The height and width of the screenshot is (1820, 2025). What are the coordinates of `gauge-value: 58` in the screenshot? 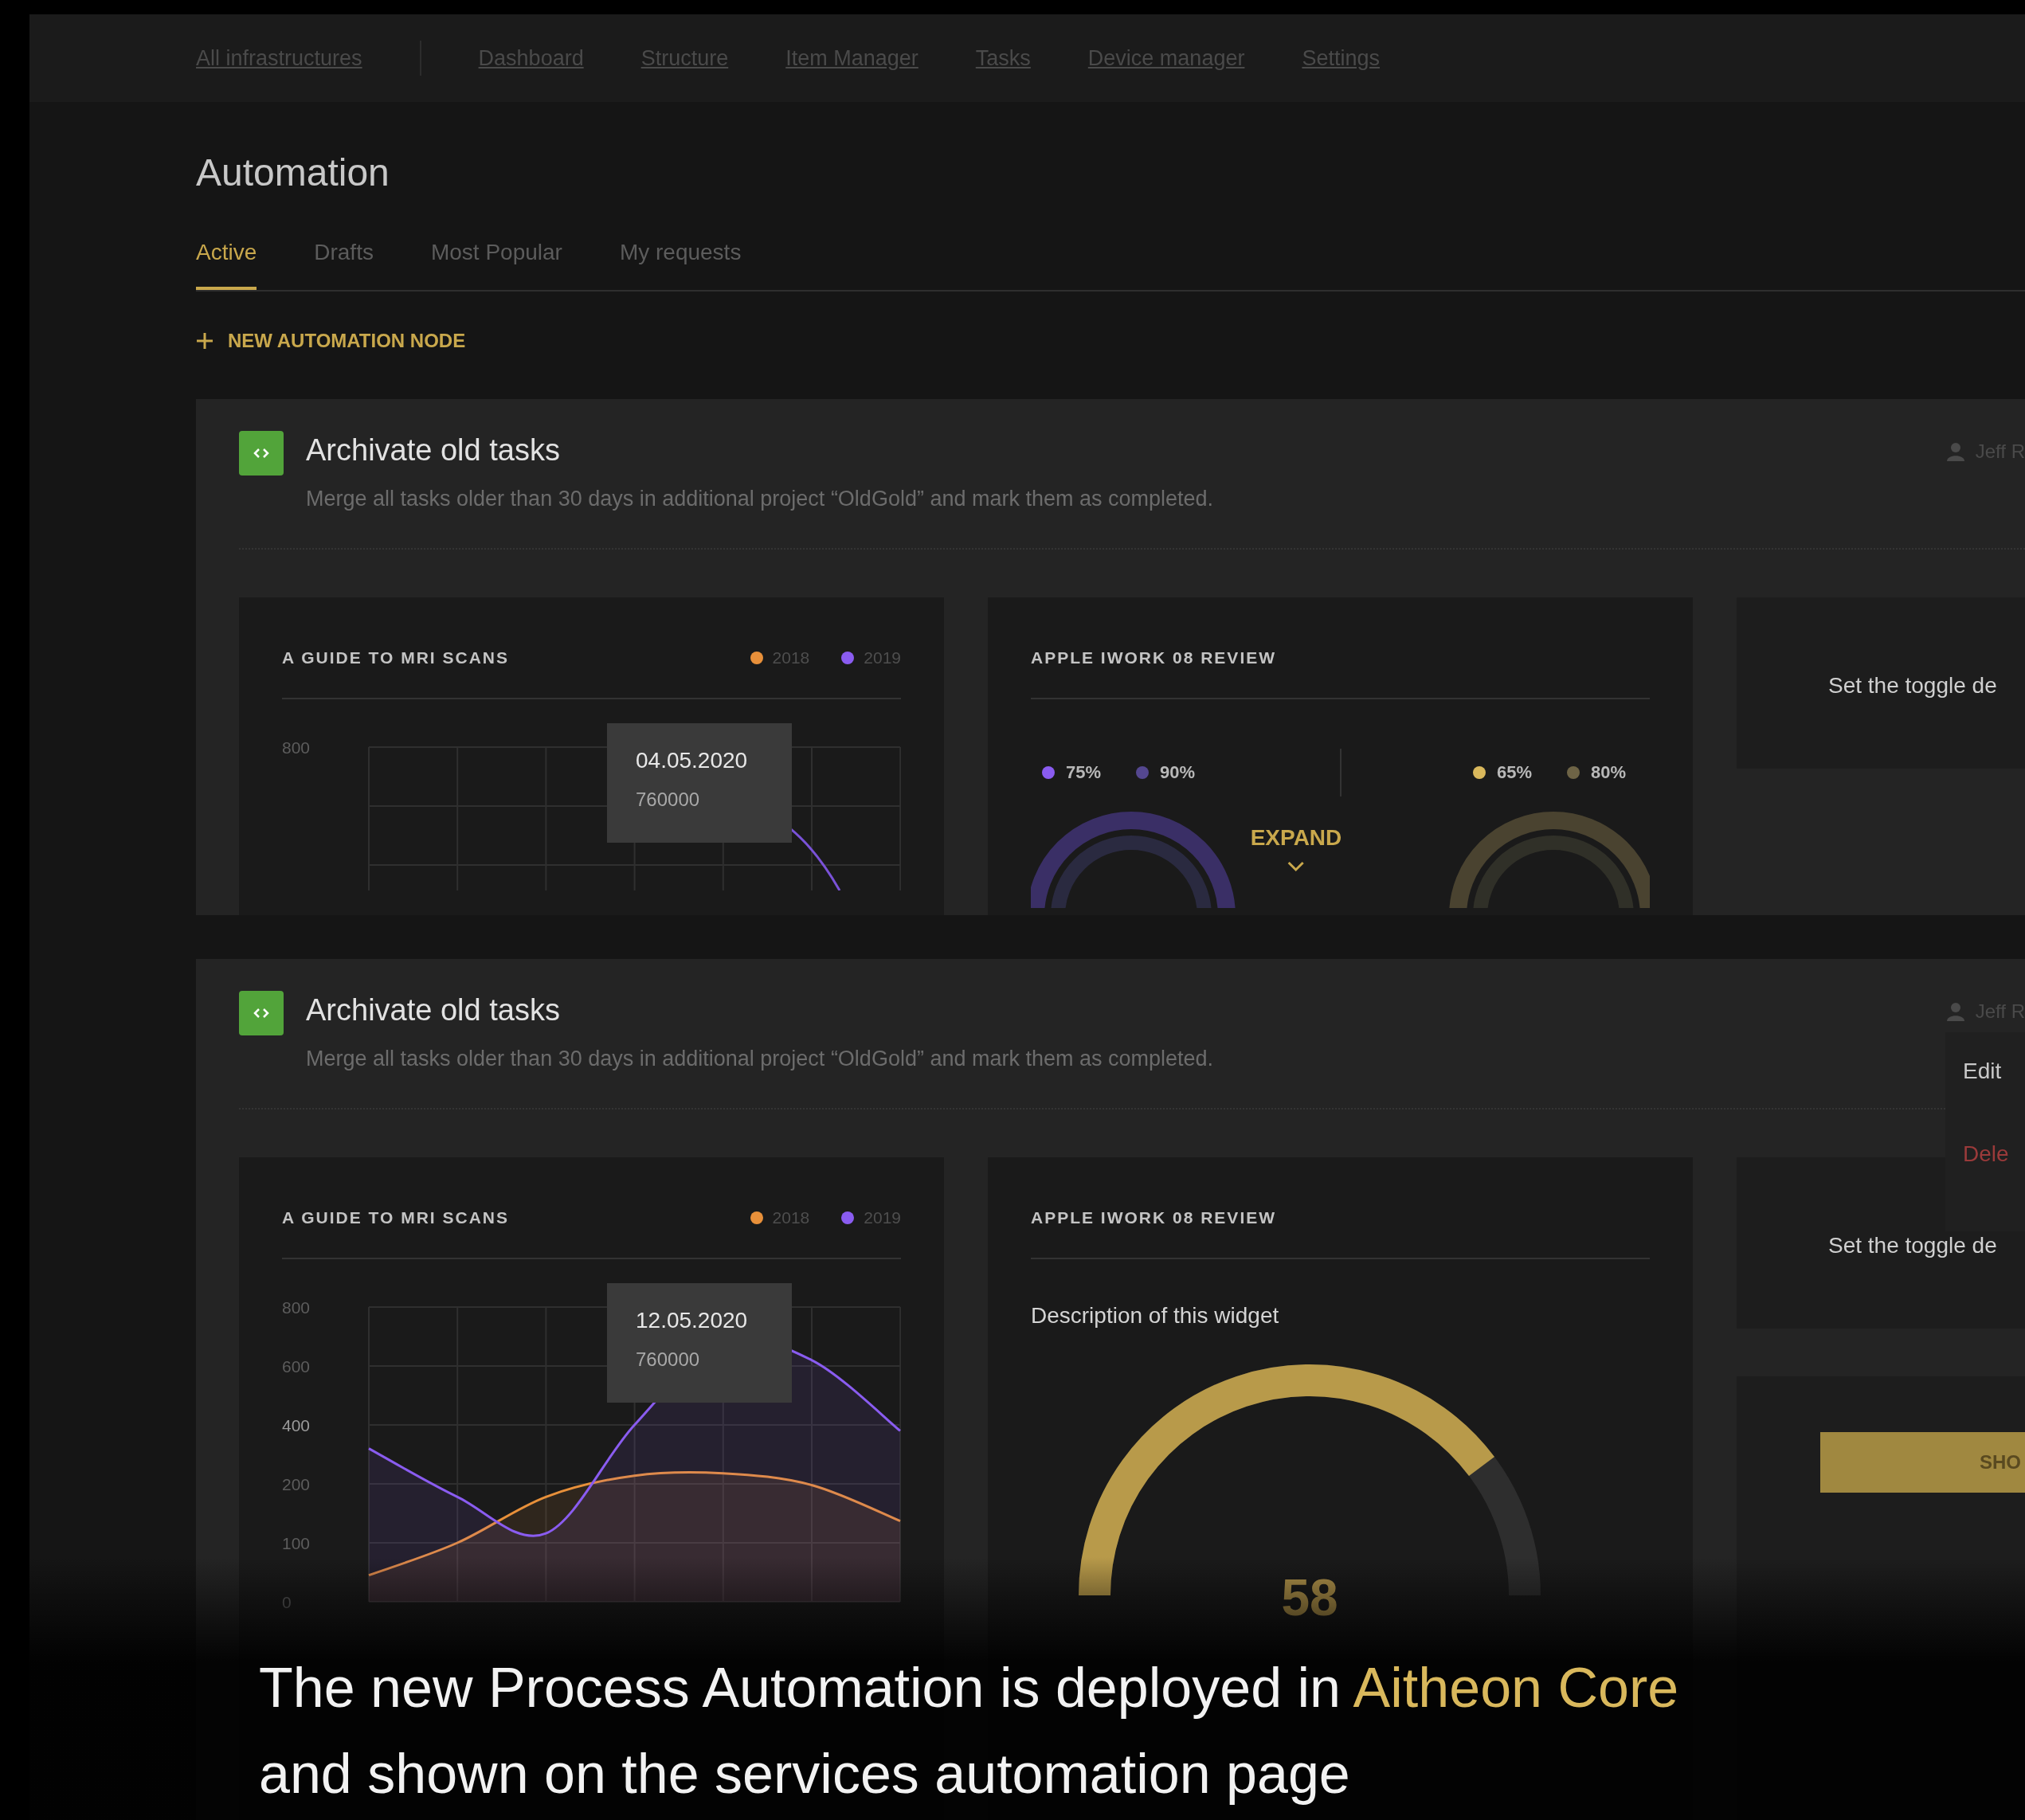 It's located at (1309, 1597).